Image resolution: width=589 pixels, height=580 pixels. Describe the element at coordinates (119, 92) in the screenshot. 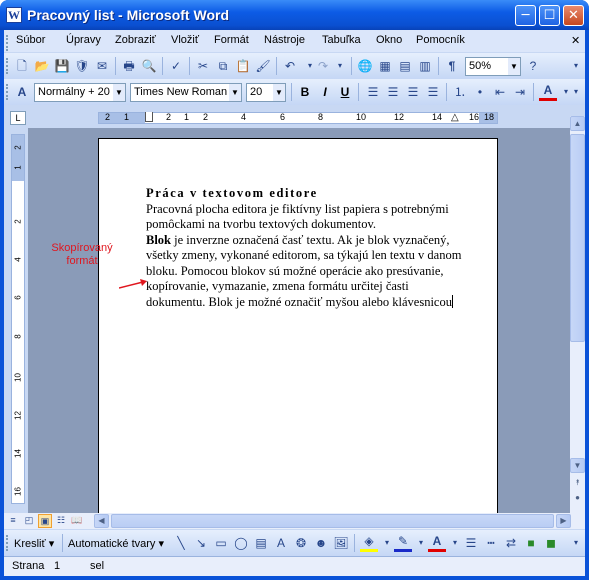

I see `style-dropdown-icon: ▼` at that location.